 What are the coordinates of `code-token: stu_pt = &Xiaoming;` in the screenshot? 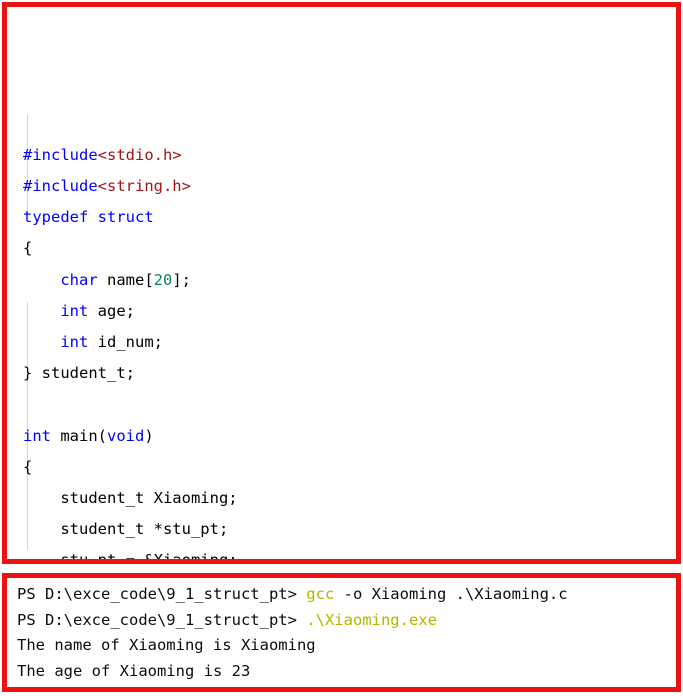 It's located at (130, 557).